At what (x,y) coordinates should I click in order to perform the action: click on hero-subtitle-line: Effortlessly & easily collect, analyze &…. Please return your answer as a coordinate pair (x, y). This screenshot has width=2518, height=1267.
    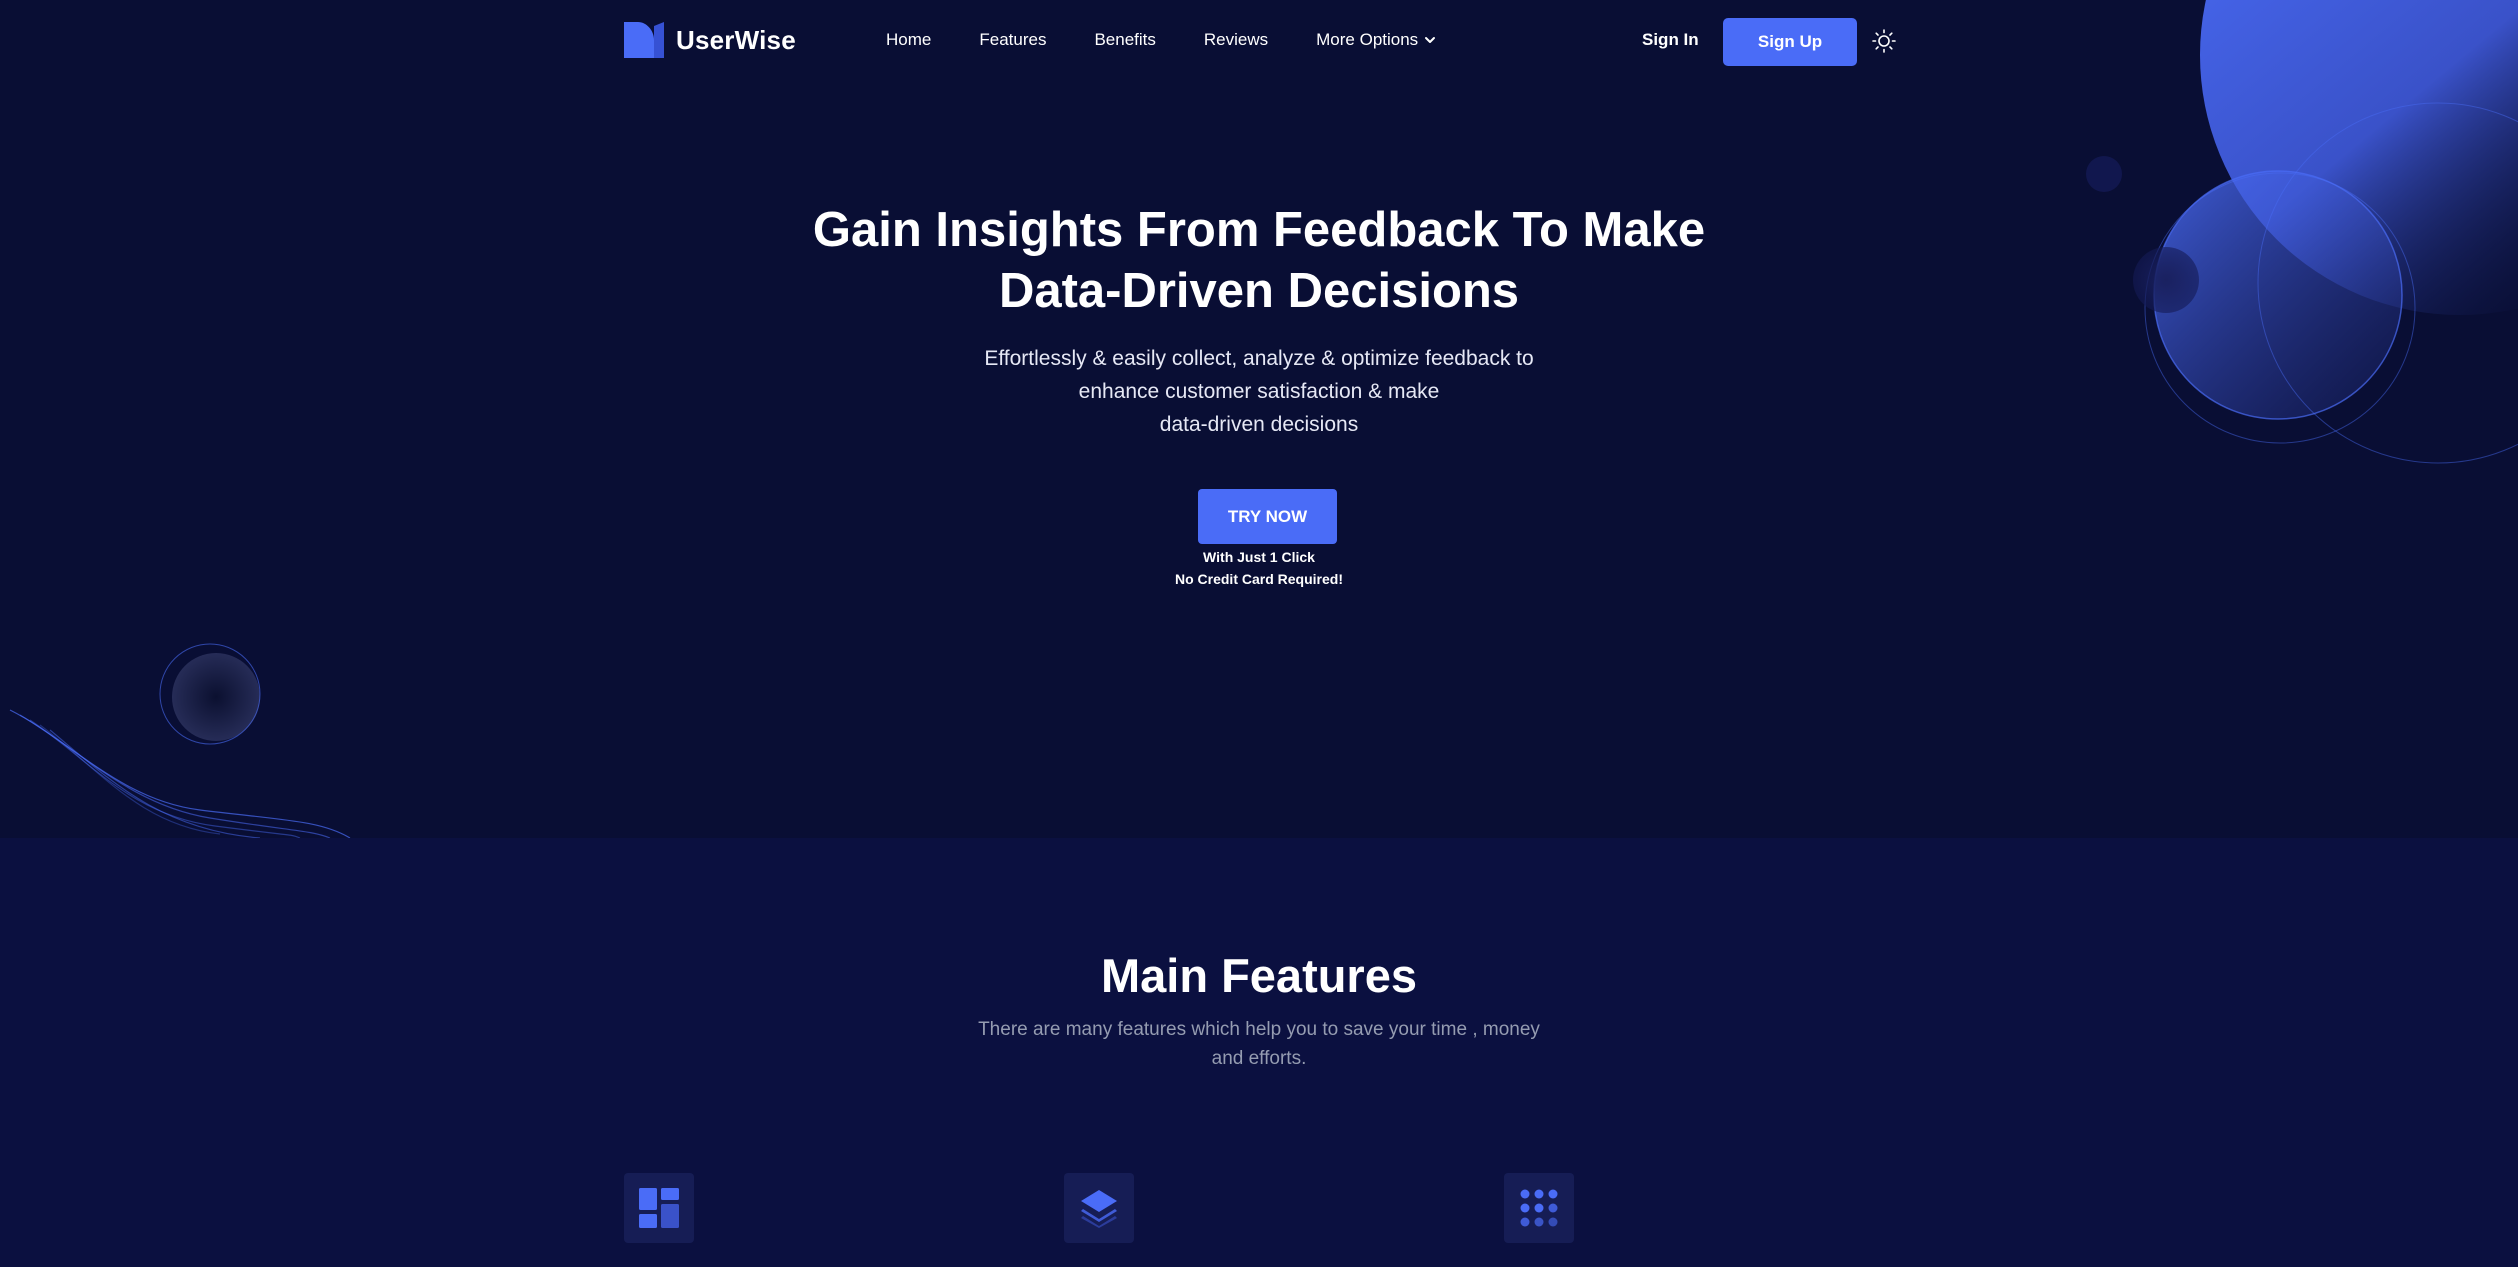
    Looking at the image, I should click on (1259, 358).